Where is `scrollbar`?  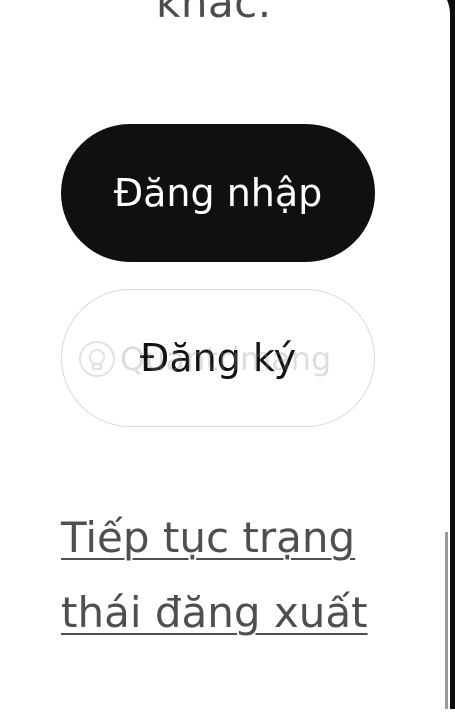 scrollbar is located at coordinates (446, 620).